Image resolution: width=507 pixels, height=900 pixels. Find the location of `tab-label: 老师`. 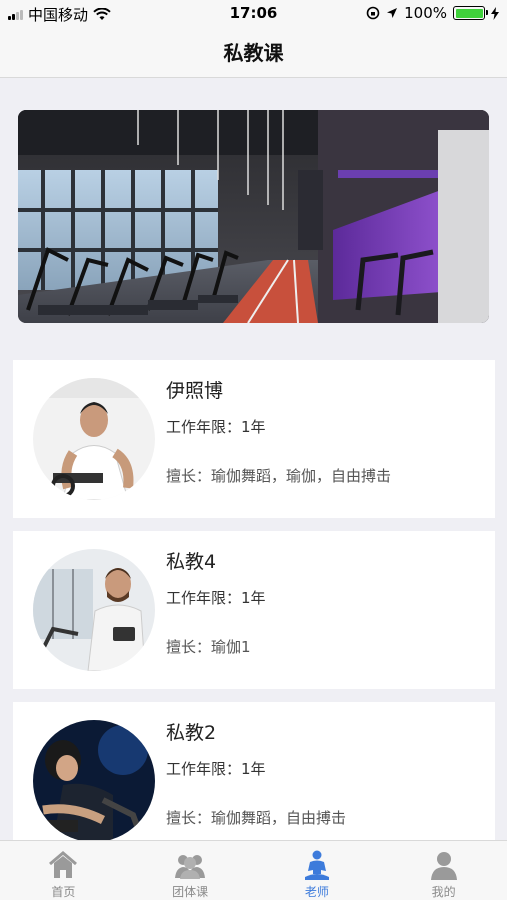

tab-label: 老师 is located at coordinates (316, 892).